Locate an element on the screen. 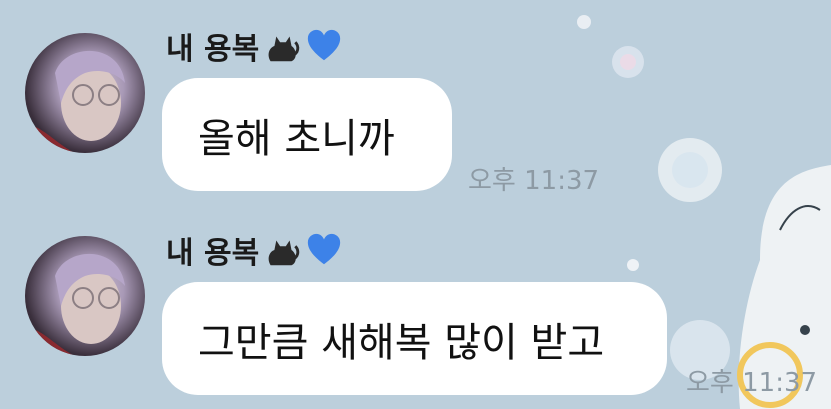 The height and width of the screenshot is (409, 831). message-text: 그만큼 새해복 많이 받고 is located at coordinates (401, 342).